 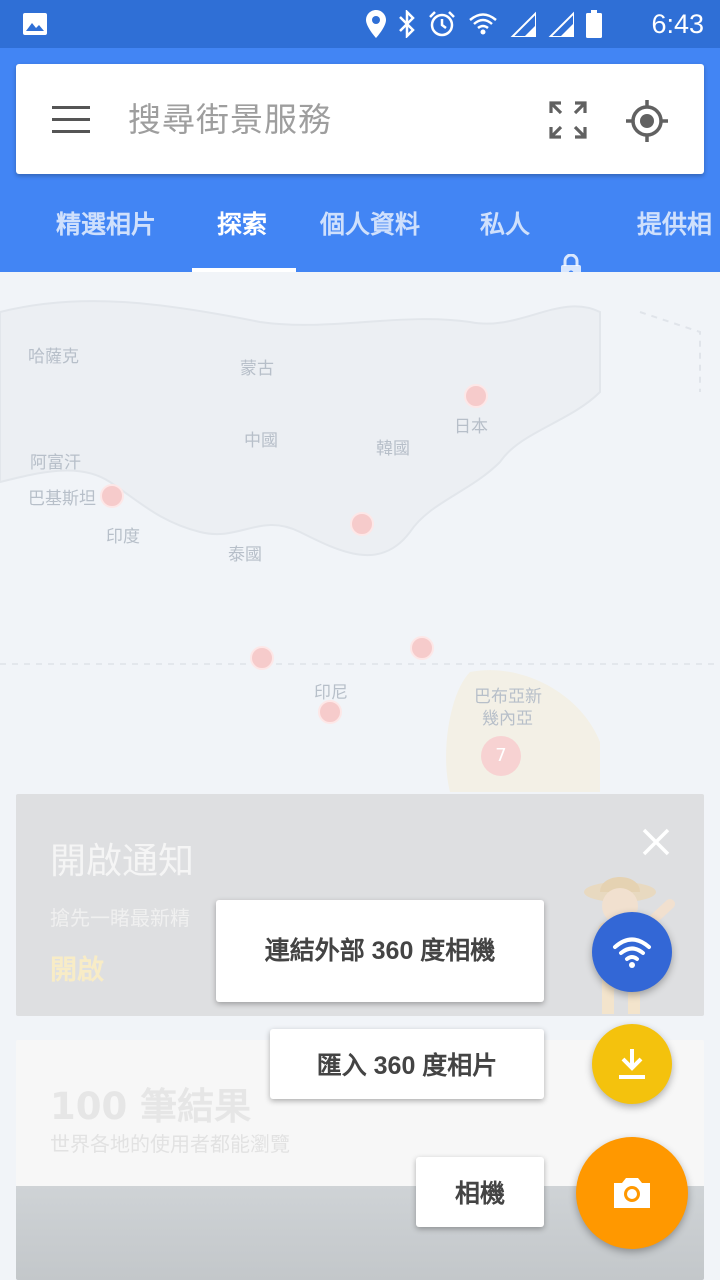 I want to click on tab-bar: 精選相片 探索 個人資料 私人 提供相, so click(x=360, y=226).